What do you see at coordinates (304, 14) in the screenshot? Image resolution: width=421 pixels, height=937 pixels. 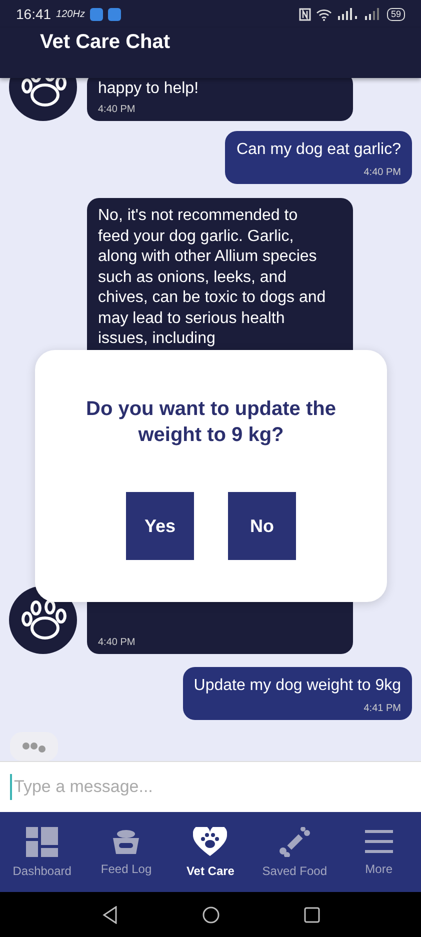 I see `nfc-icon` at bounding box center [304, 14].